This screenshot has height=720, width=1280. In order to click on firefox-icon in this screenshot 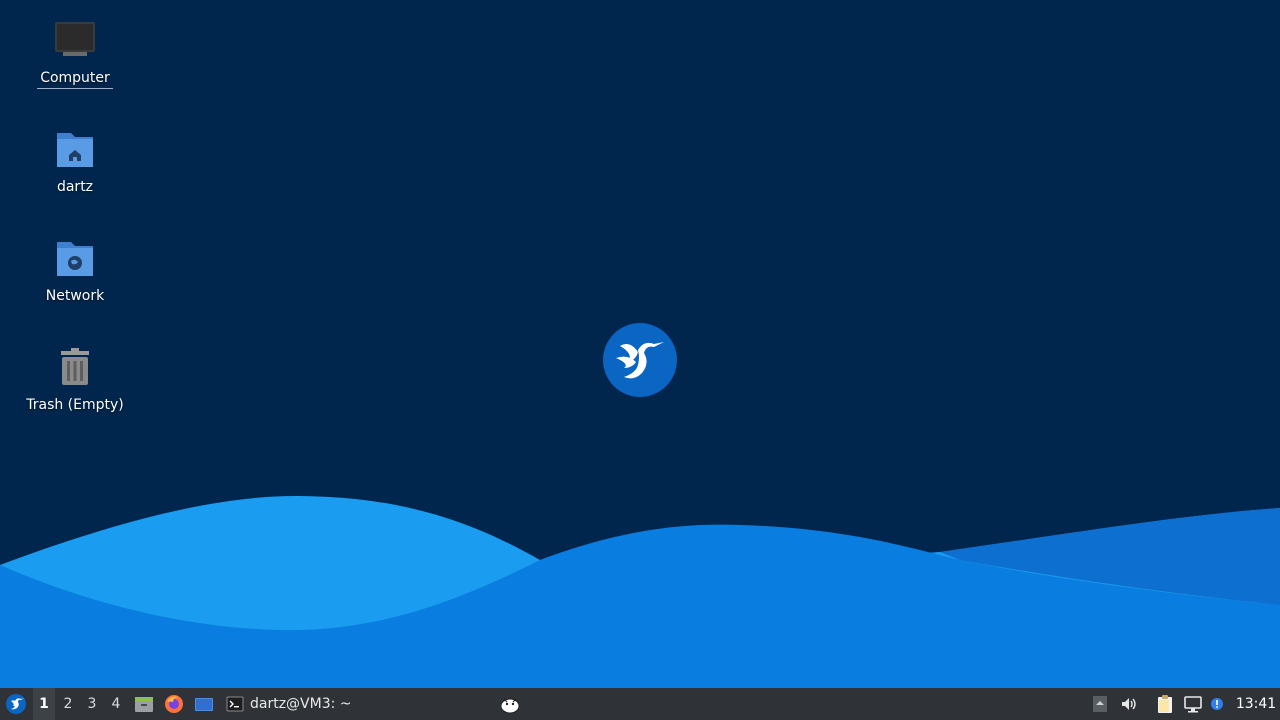, I will do `click(174, 704)`.